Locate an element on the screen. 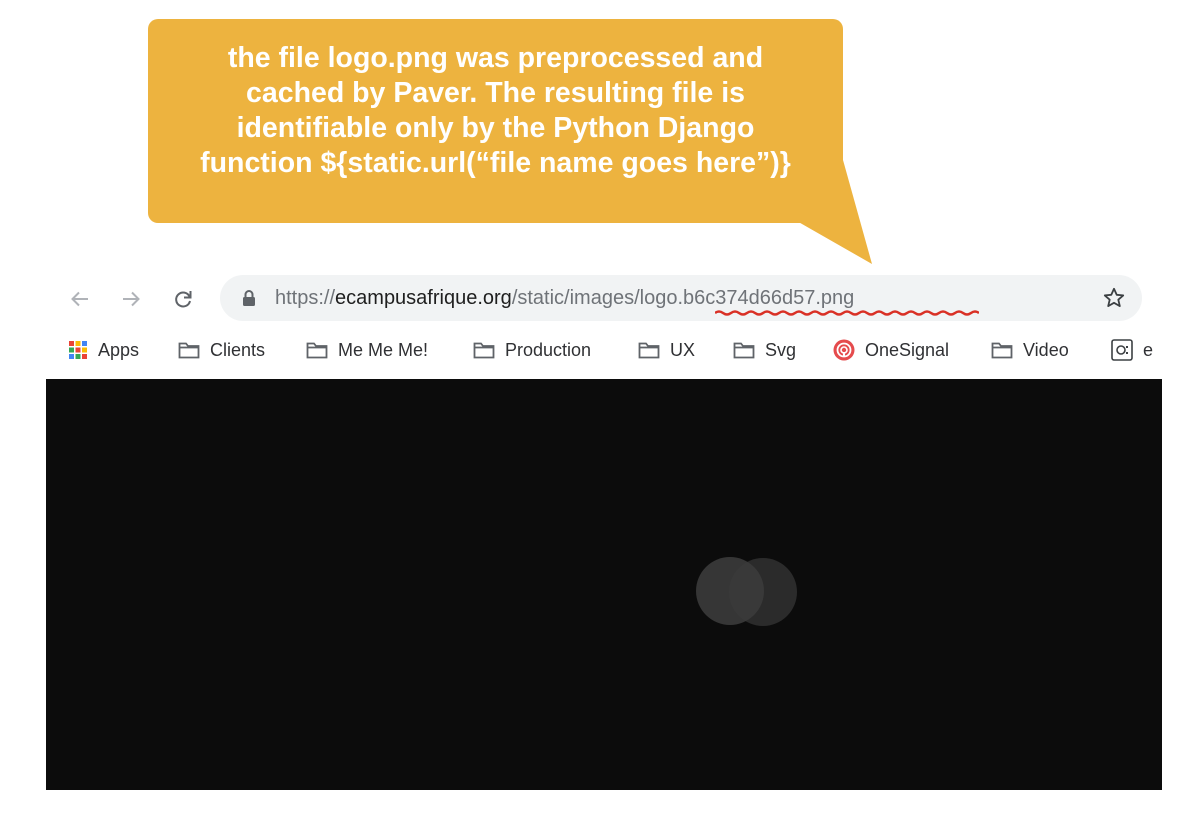 This screenshot has width=1200, height=816. bookmark-ux: UX is located at coordinates (666, 350).